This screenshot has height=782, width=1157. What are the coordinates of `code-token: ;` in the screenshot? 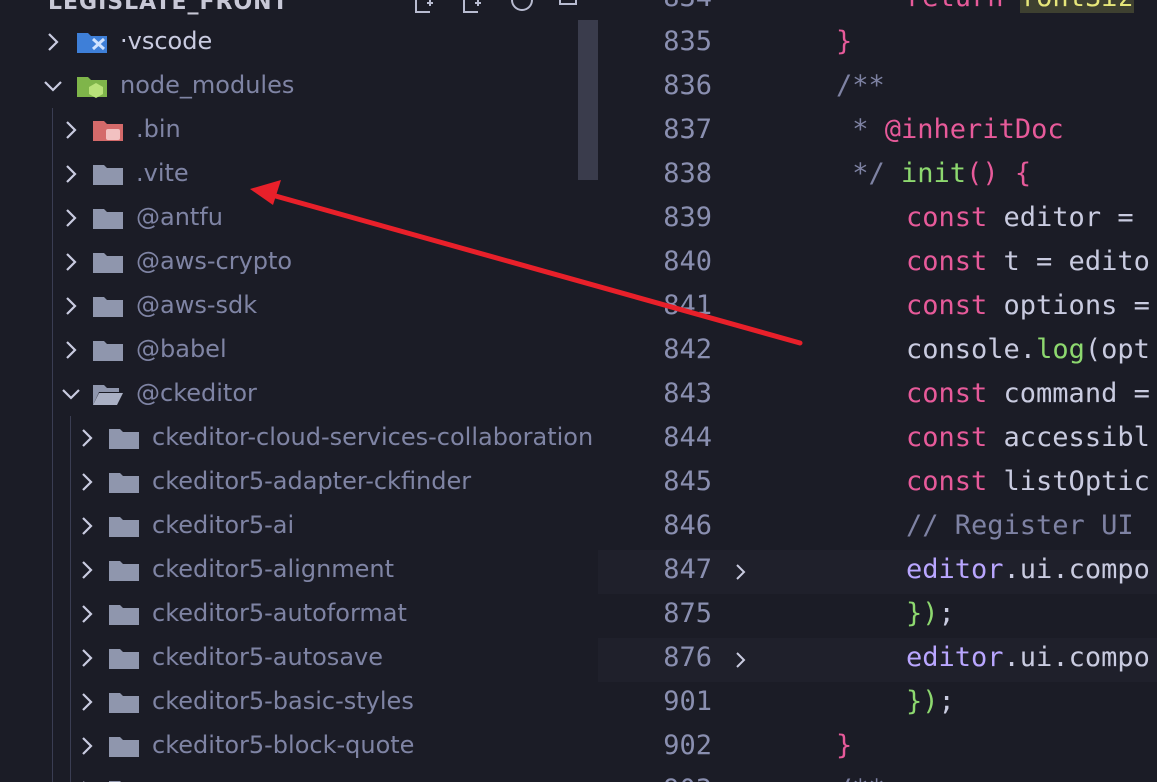 It's located at (946, 701).